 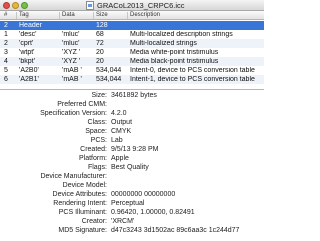 I want to click on info-row: Platform: Apple, so click(x=132, y=159).